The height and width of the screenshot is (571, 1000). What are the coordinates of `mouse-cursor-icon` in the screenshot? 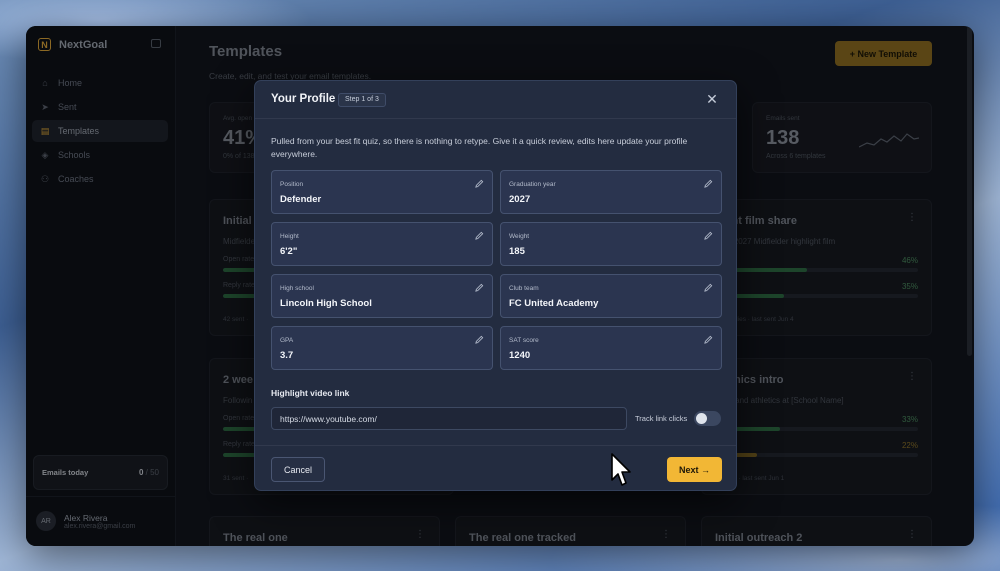 It's located at (621, 469).